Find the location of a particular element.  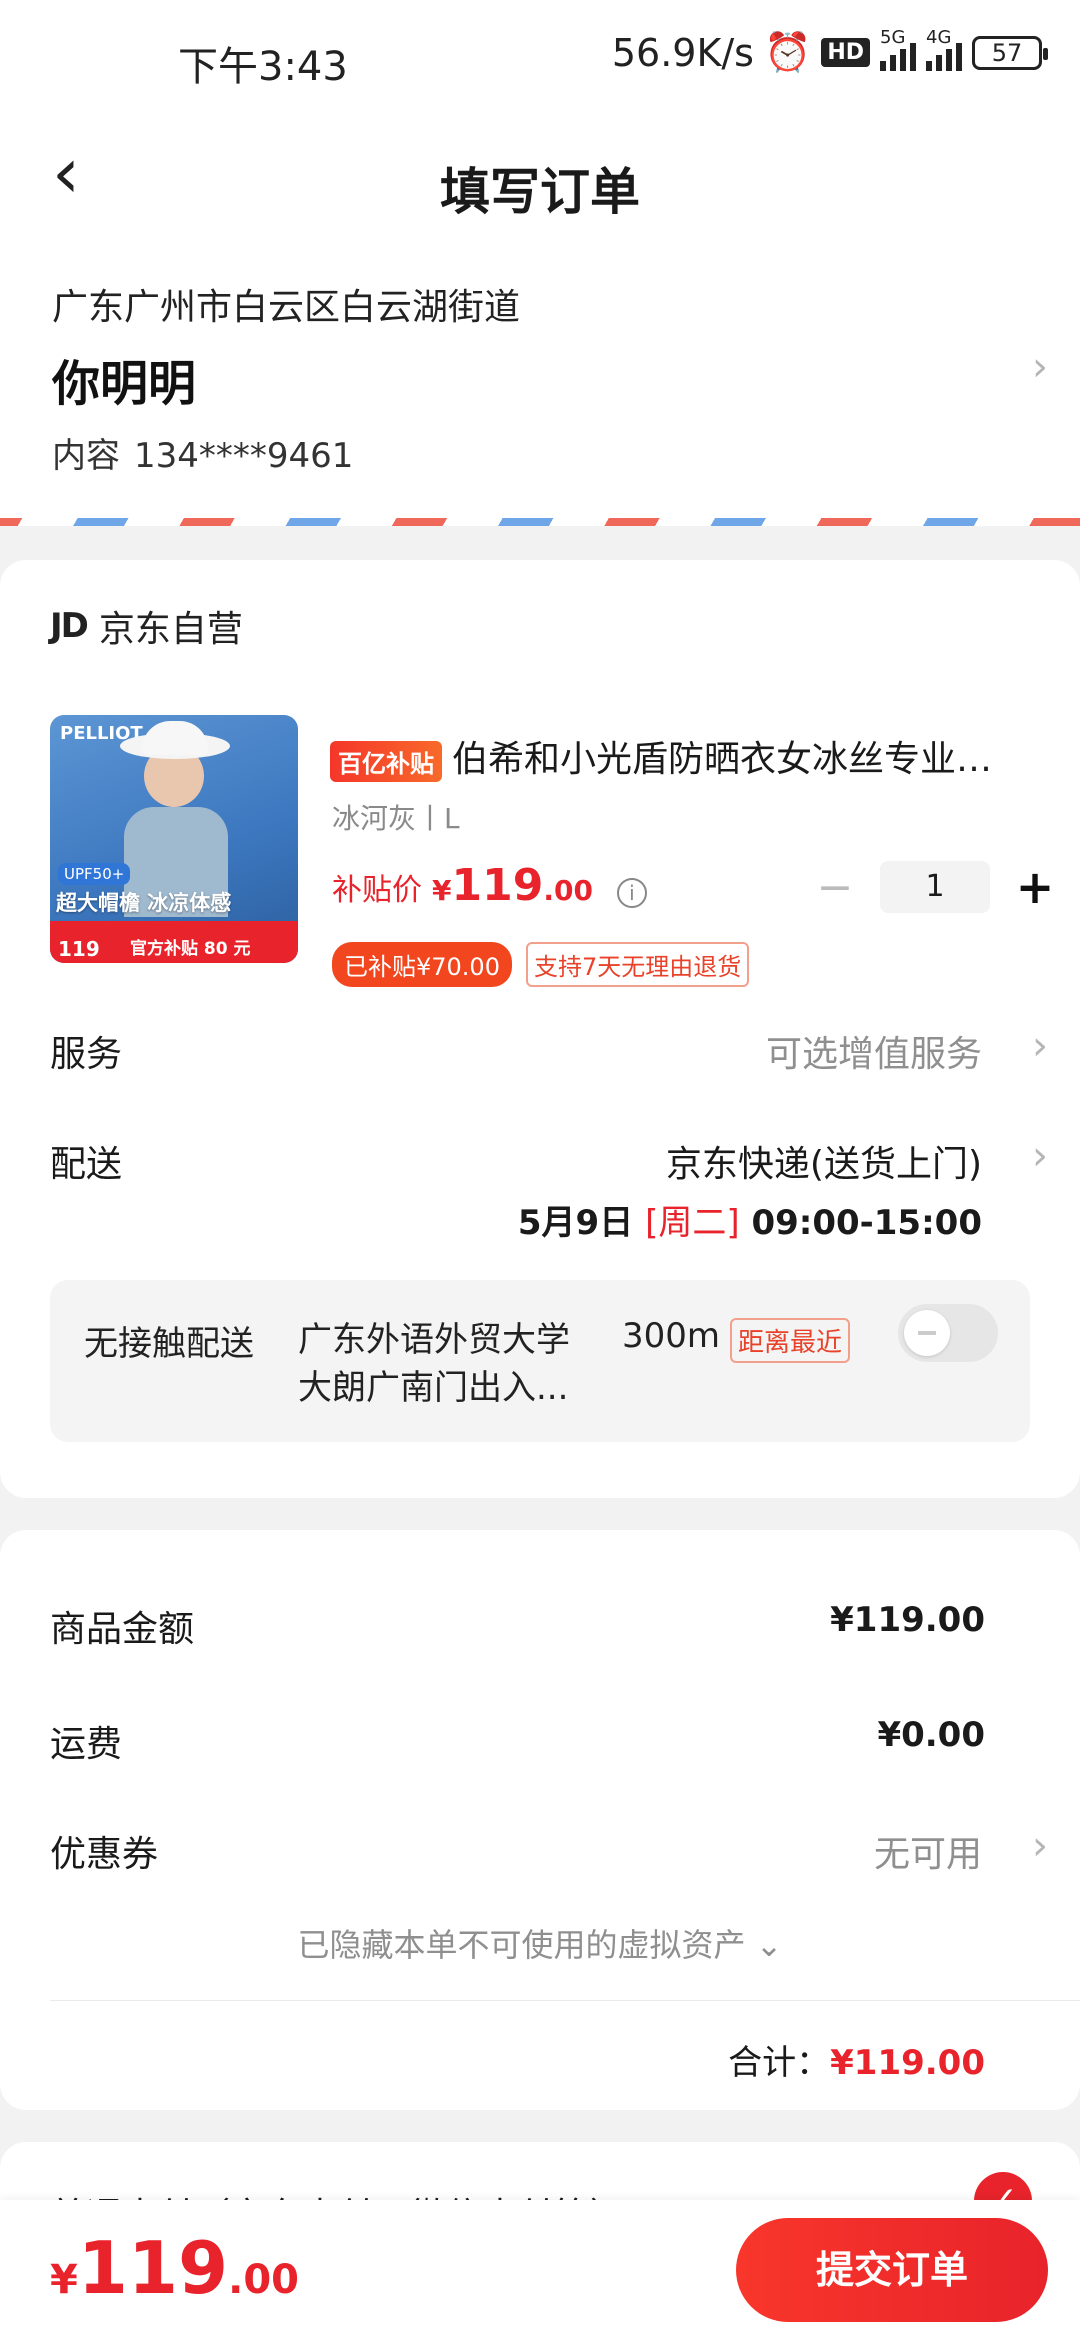

hd-icon: HD is located at coordinates (845, 52).